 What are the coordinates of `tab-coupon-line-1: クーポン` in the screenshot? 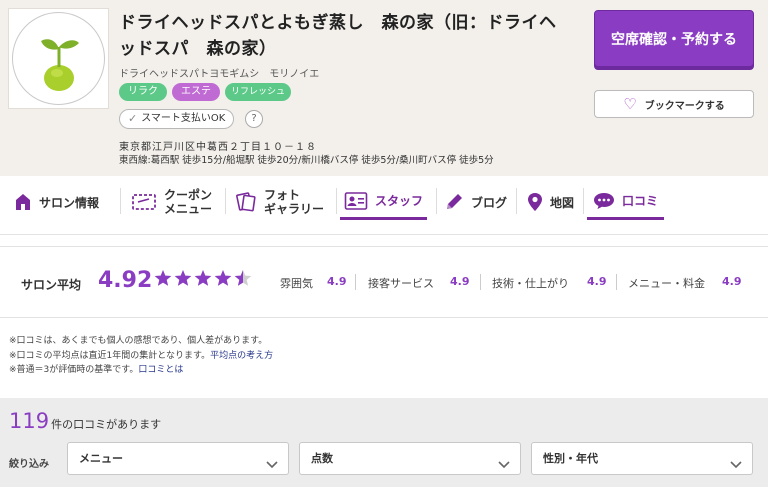 It's located at (188, 195).